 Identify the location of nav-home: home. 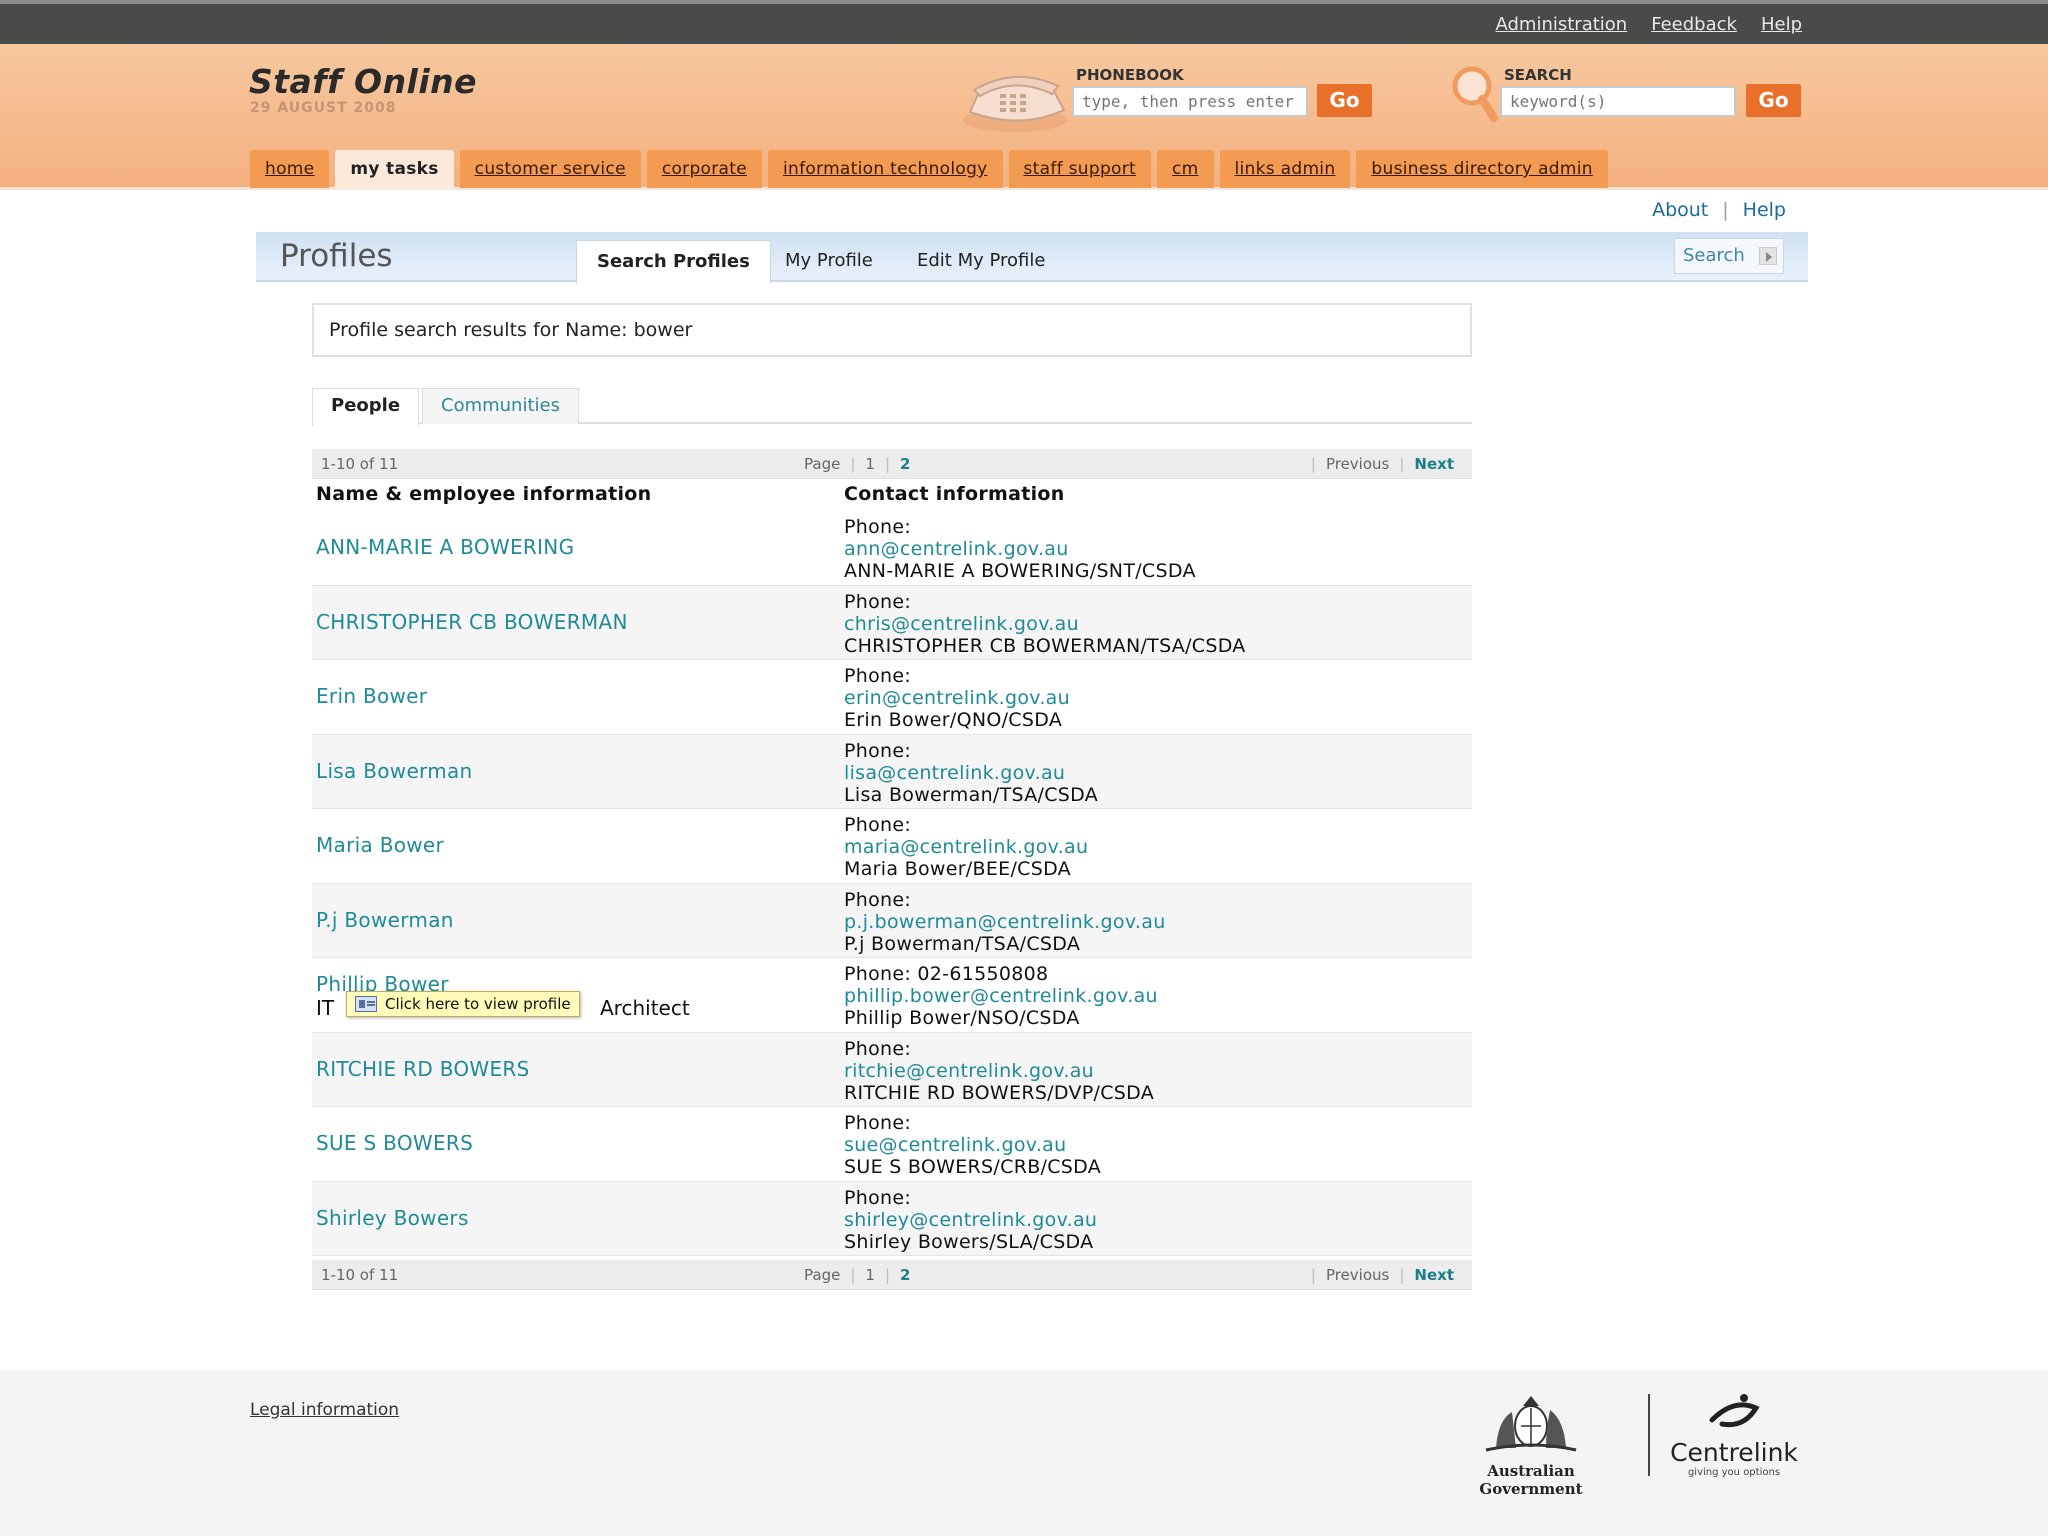
(290, 169).